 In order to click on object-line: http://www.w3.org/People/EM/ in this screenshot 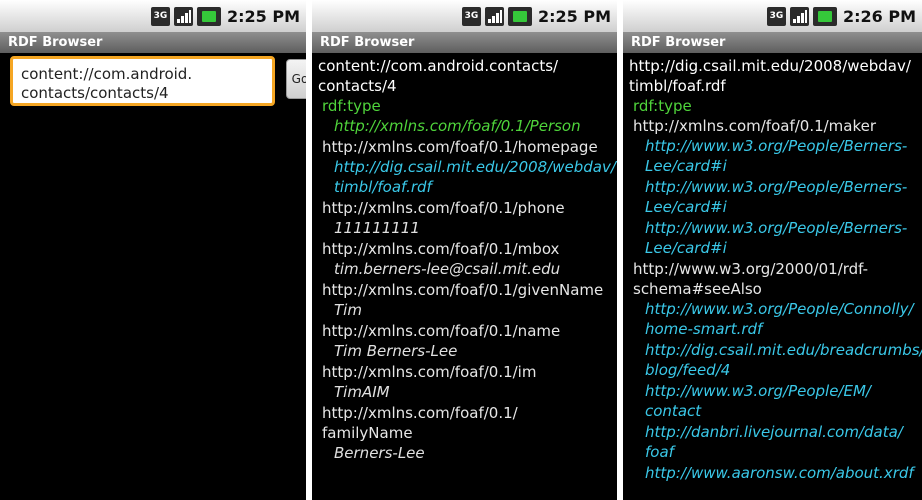, I will do `click(758, 391)`.